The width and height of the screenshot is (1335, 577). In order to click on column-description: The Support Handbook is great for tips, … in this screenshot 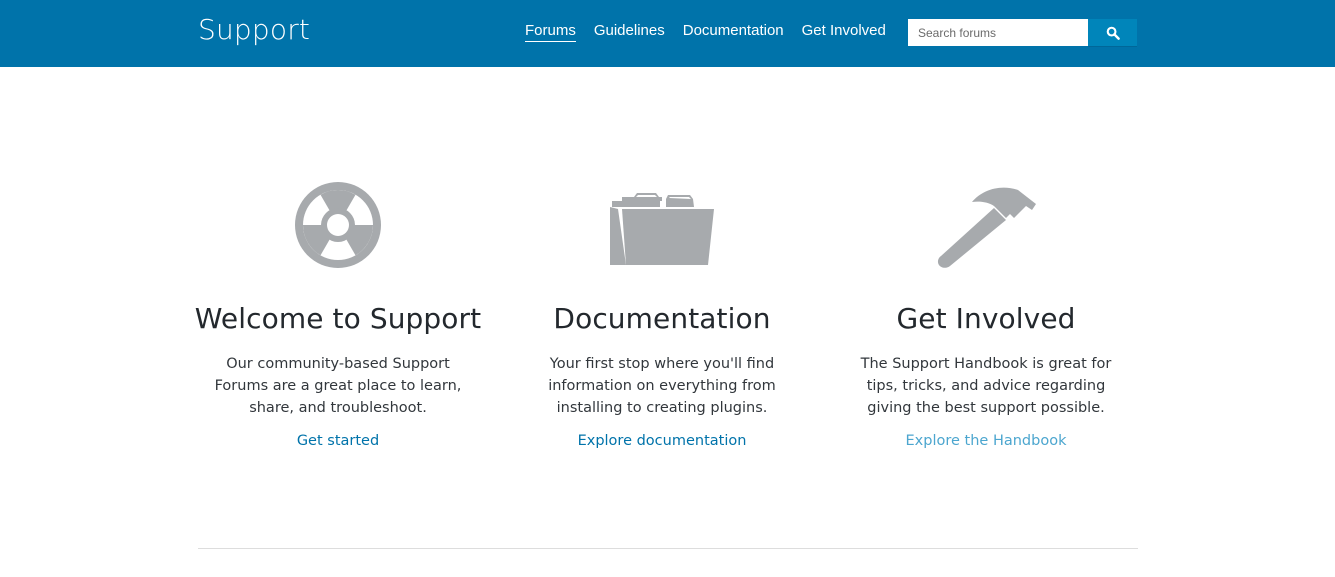, I will do `click(986, 386)`.